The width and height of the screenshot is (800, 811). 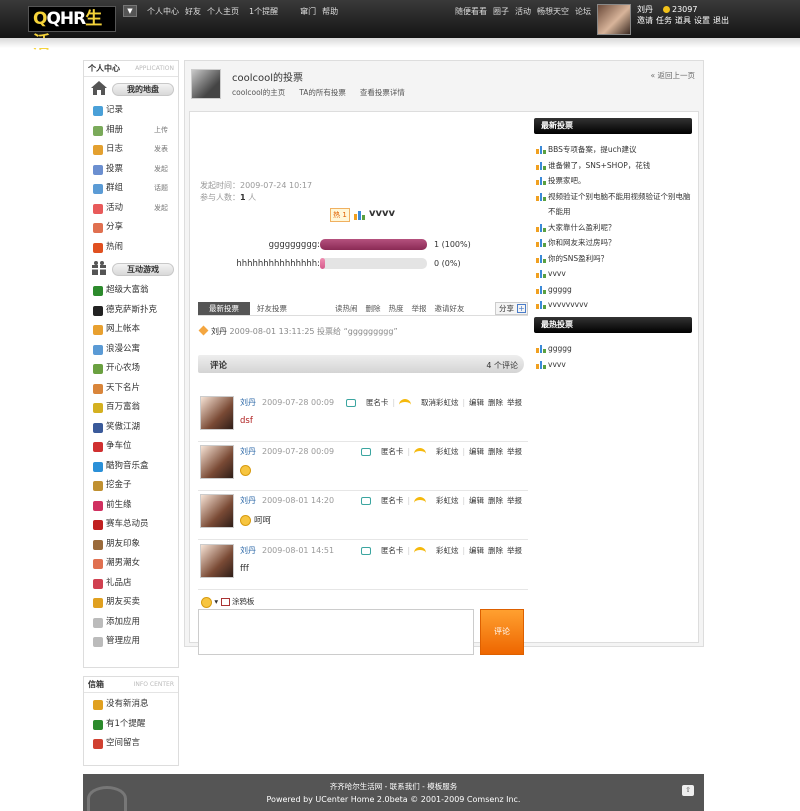 What do you see at coordinates (396, 308) in the screenshot?
I see `poll-action-link: 热度` at bounding box center [396, 308].